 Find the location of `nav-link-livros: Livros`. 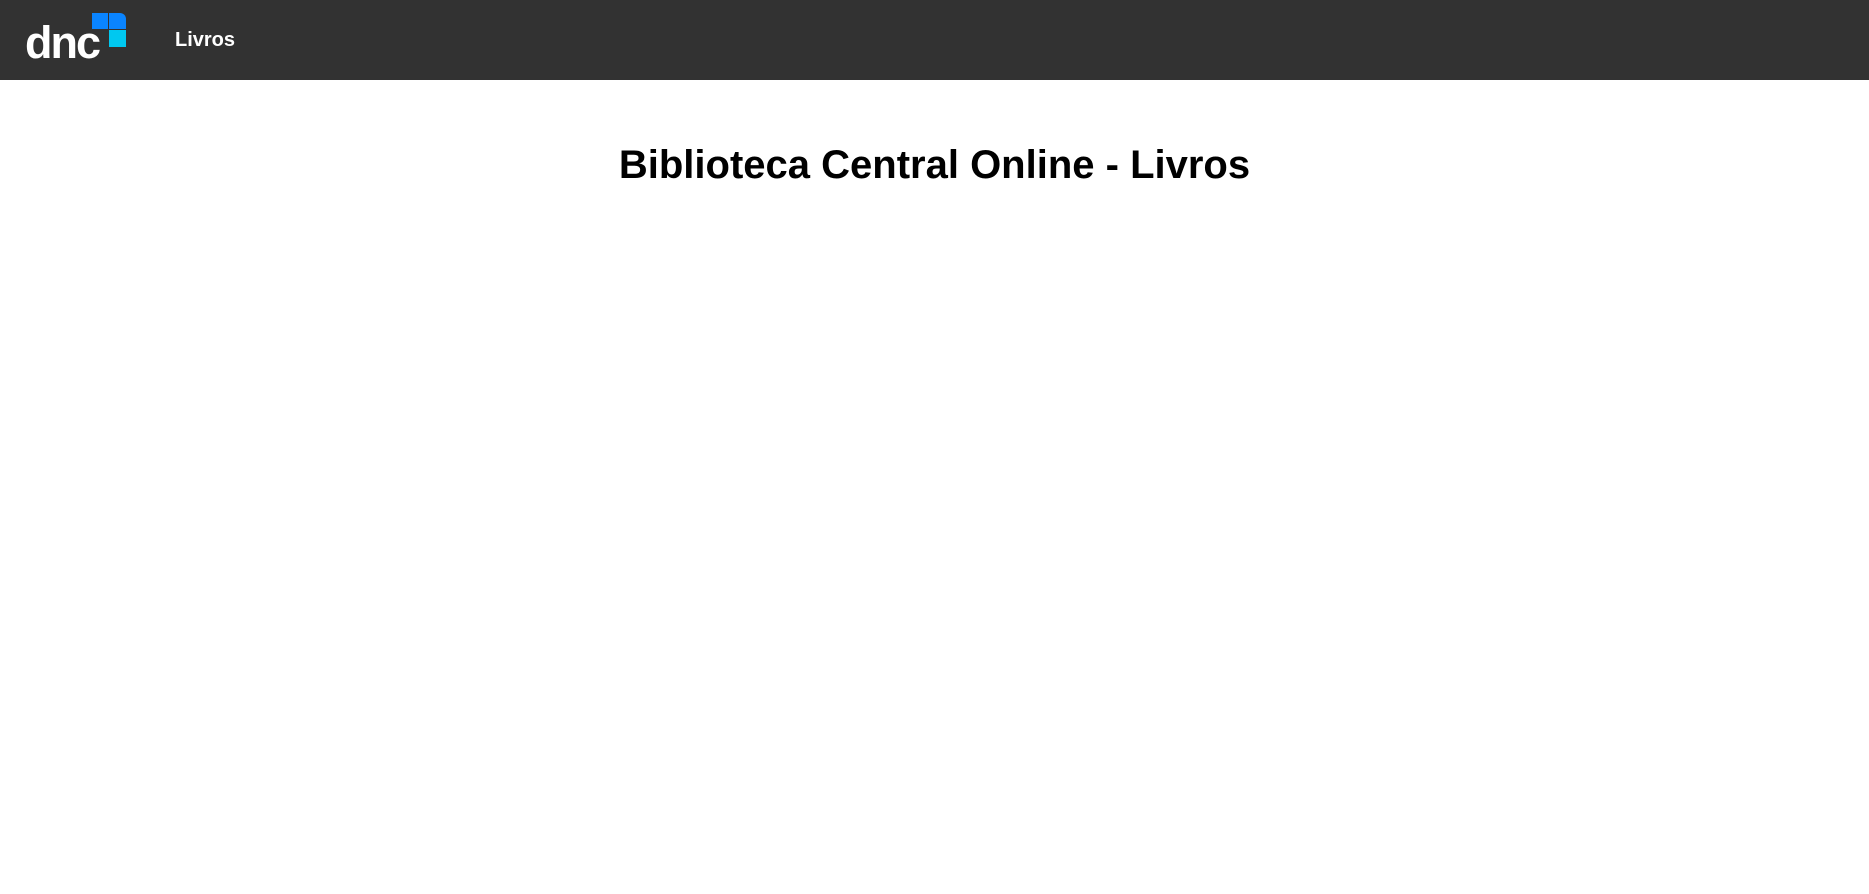

nav-link-livros: Livros is located at coordinates (205, 40).